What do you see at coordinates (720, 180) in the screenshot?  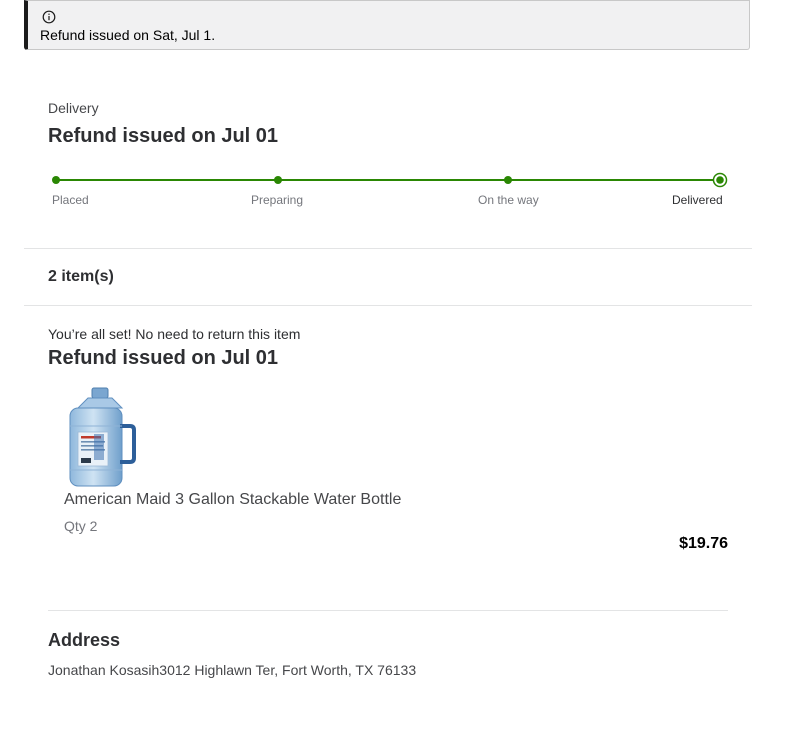 I see `step-dot-delivered` at bounding box center [720, 180].